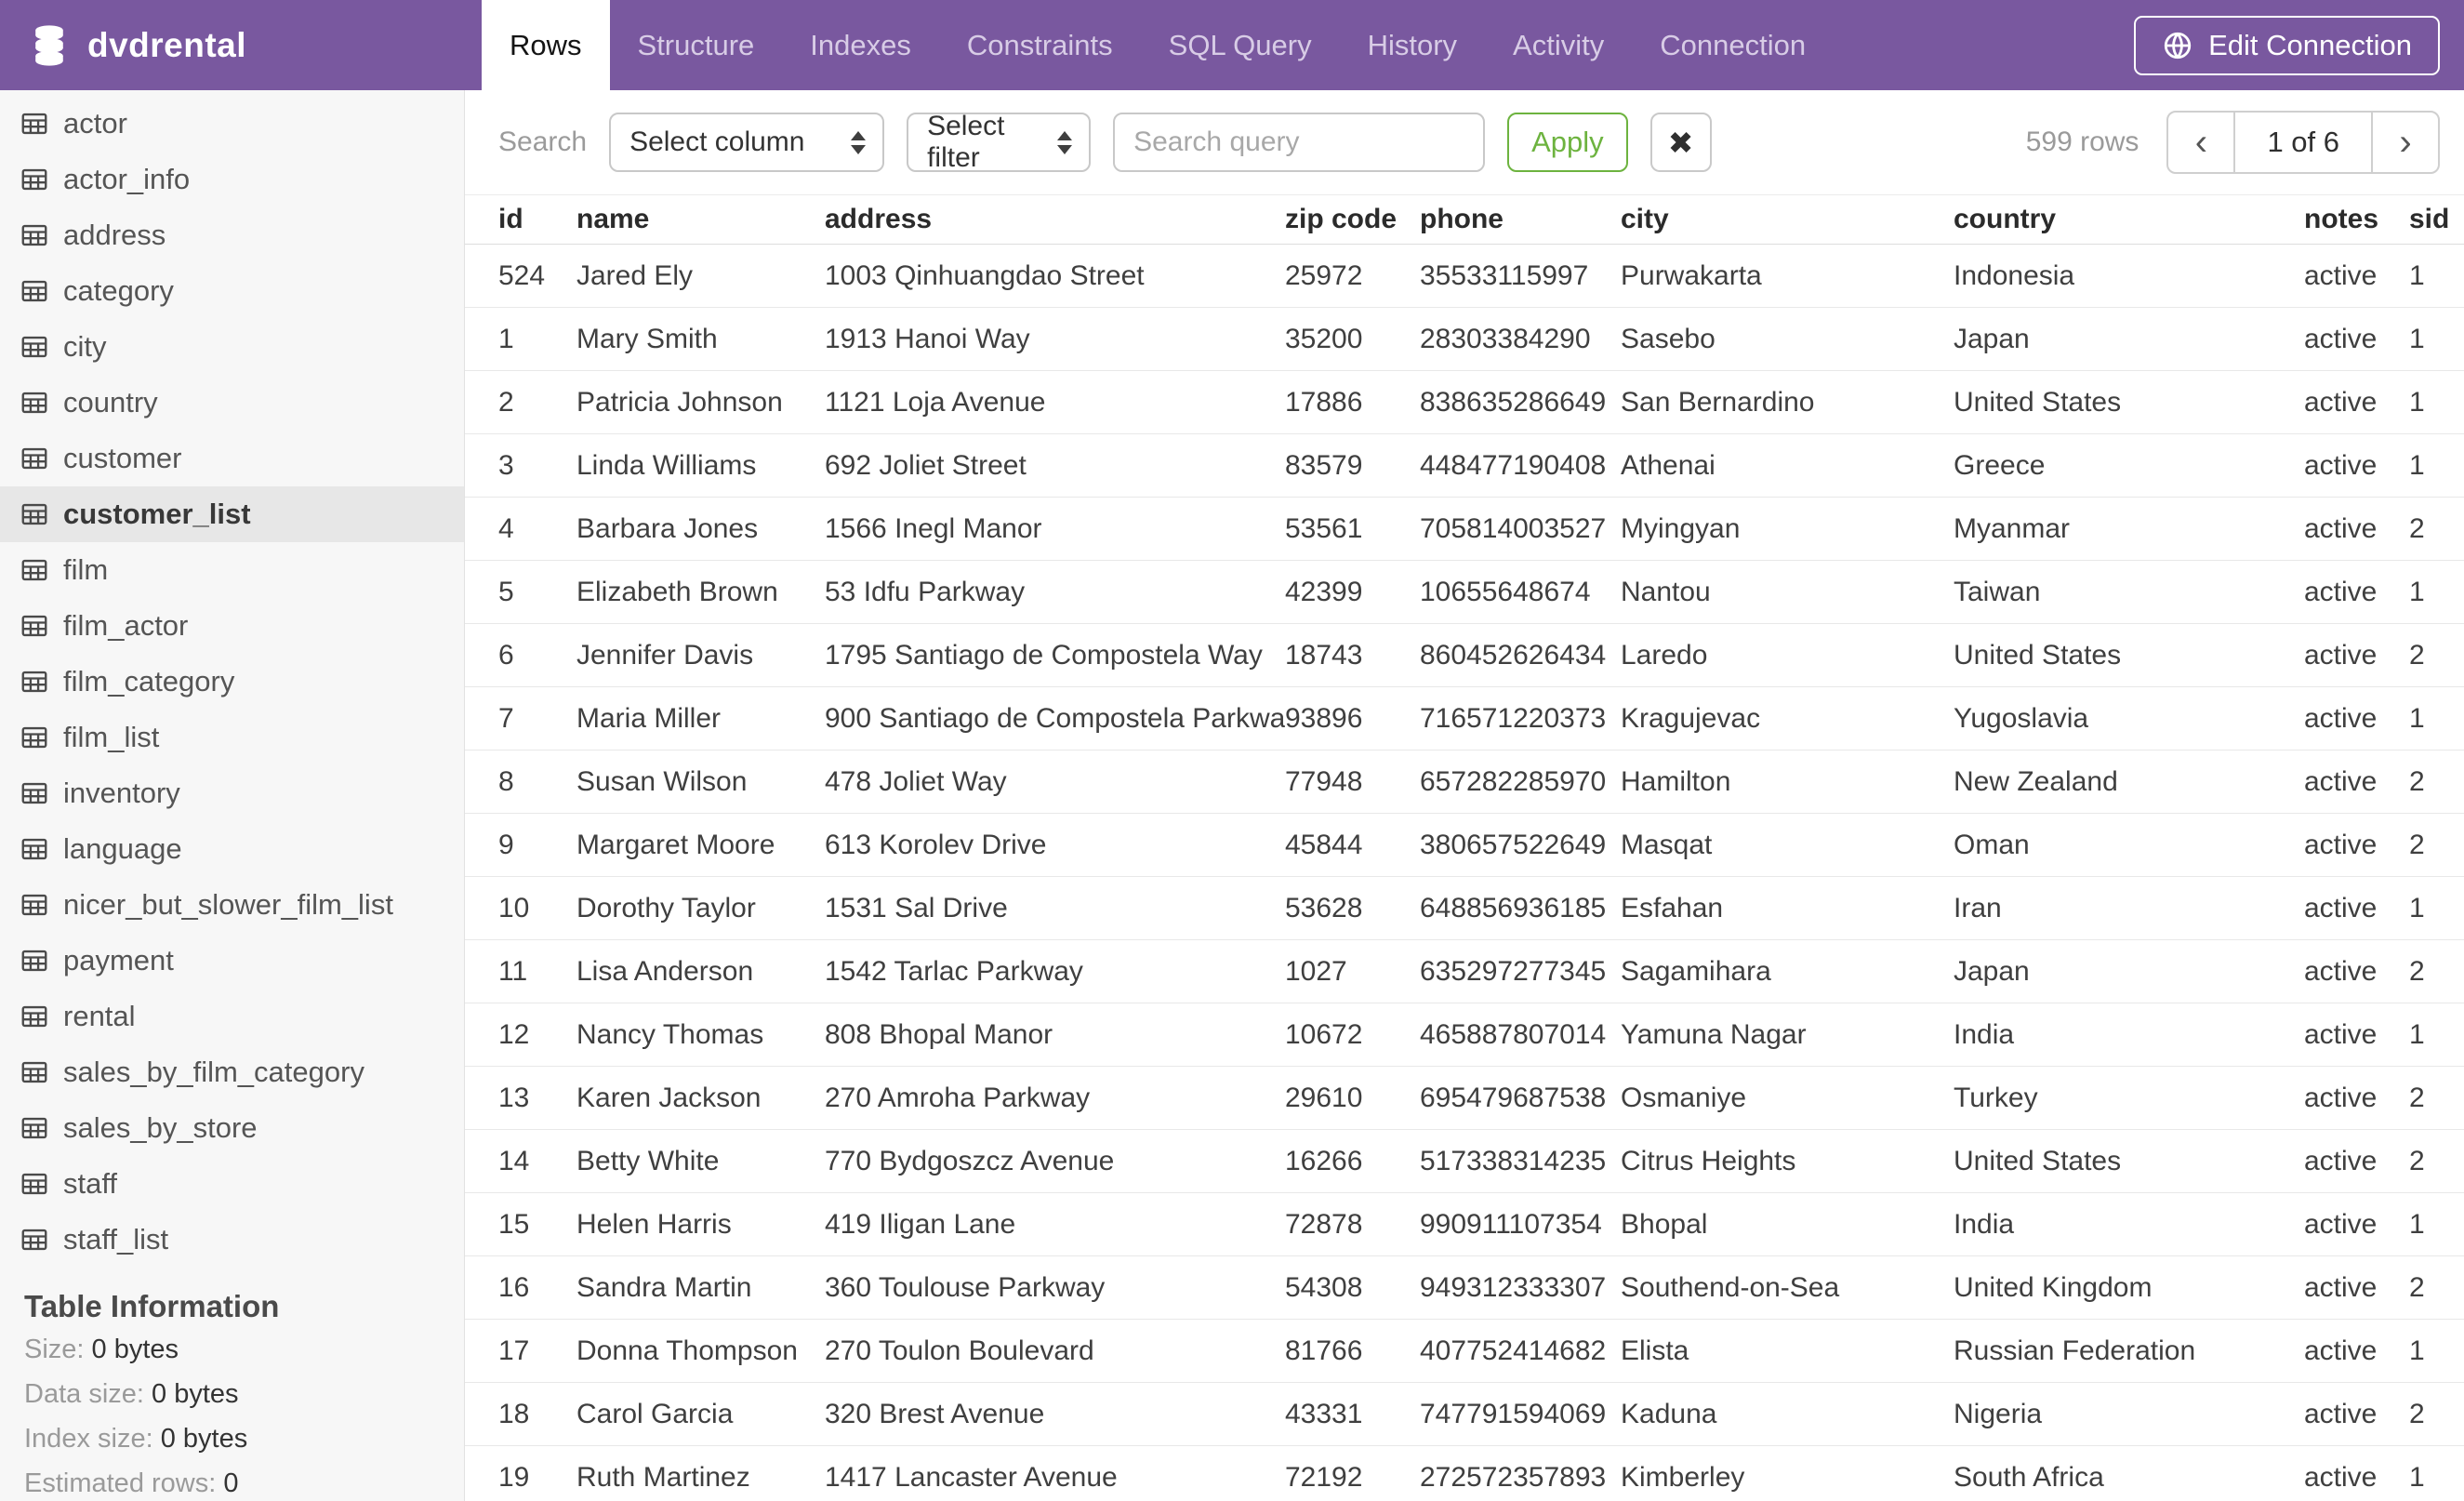  What do you see at coordinates (520, 592) in the screenshot?
I see `cell-id: 5` at bounding box center [520, 592].